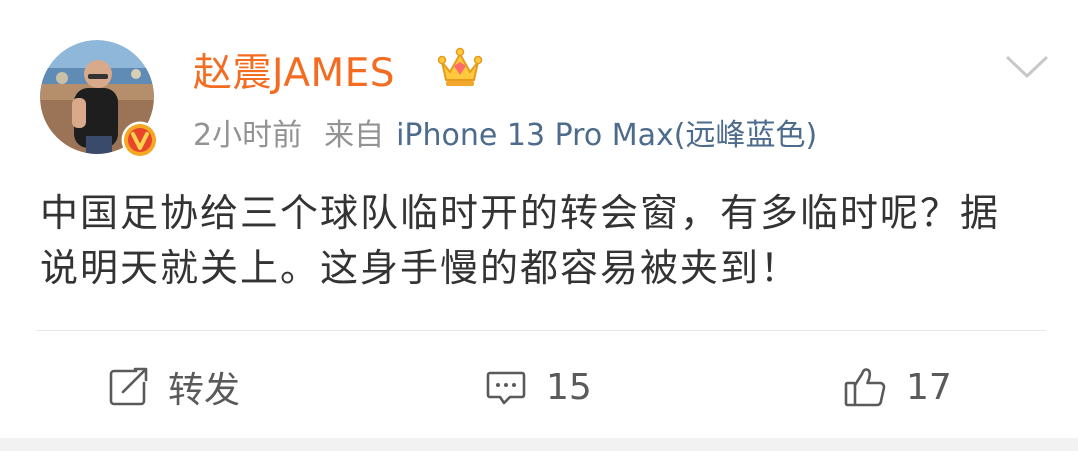  Describe the element at coordinates (929, 387) in the screenshot. I see `like-count: 17` at that location.